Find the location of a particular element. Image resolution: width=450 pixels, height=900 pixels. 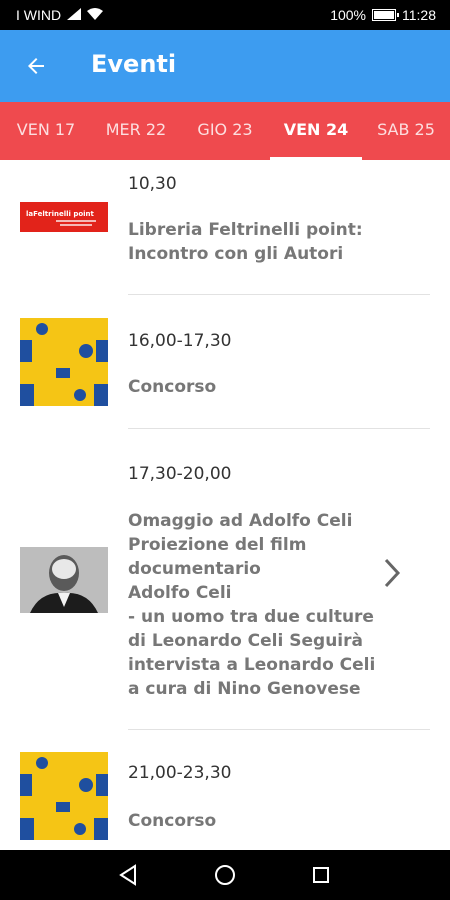

recents-nav-button is located at coordinates (321, 875).